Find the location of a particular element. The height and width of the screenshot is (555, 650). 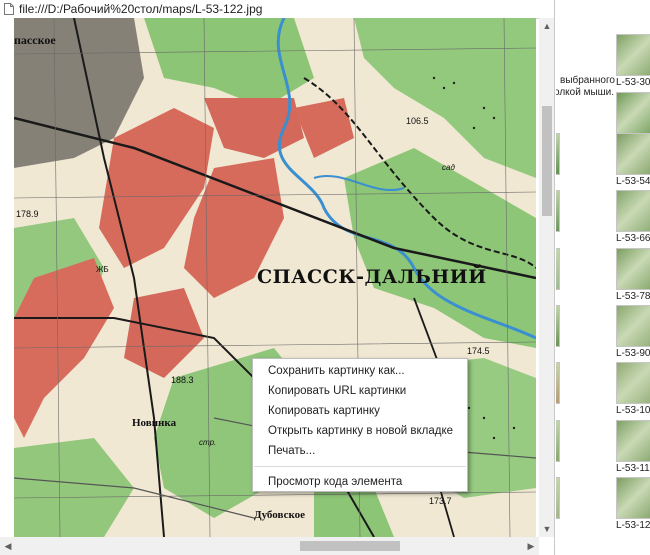

thumbnail-label: L-53-89 is located at coordinates (559, 353).